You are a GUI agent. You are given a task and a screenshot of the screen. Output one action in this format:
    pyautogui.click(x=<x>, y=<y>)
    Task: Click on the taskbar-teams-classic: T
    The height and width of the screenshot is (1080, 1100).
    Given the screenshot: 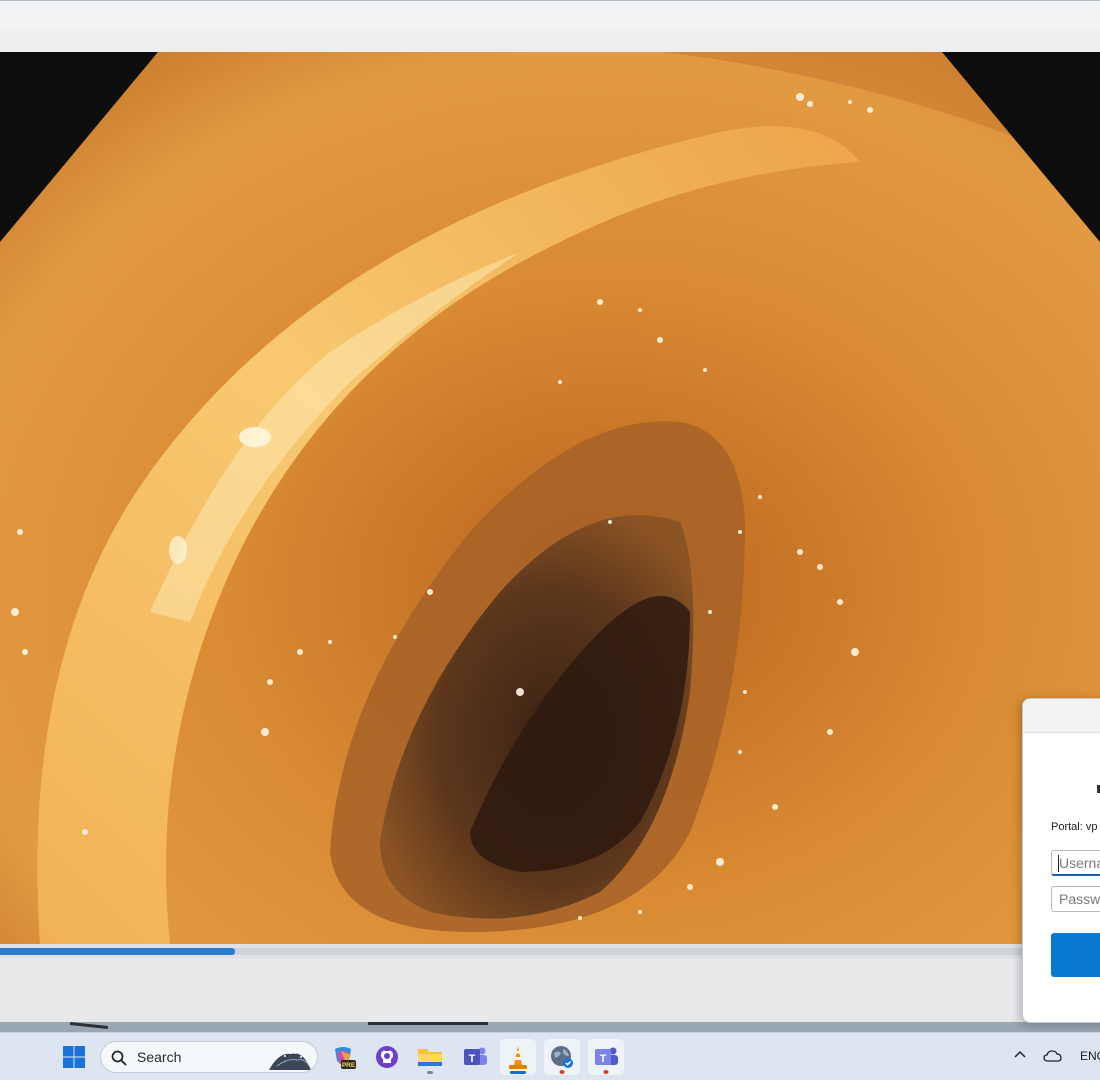 What is the action you would take?
    pyautogui.click(x=475, y=1057)
    